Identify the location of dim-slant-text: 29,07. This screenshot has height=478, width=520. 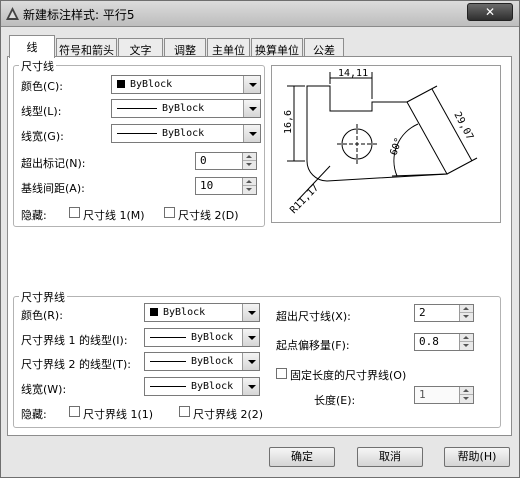
(463, 126).